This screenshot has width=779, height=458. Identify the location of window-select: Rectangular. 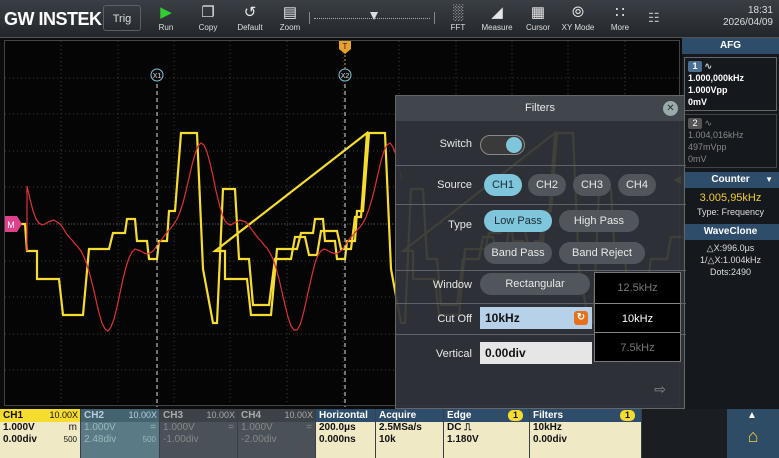
(535, 284).